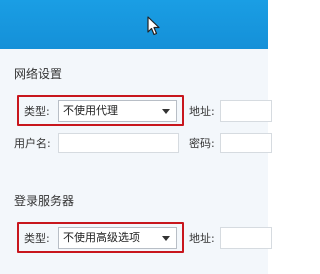 This screenshot has width=320, height=274. I want to click on proxy-username-input, so click(118, 143).